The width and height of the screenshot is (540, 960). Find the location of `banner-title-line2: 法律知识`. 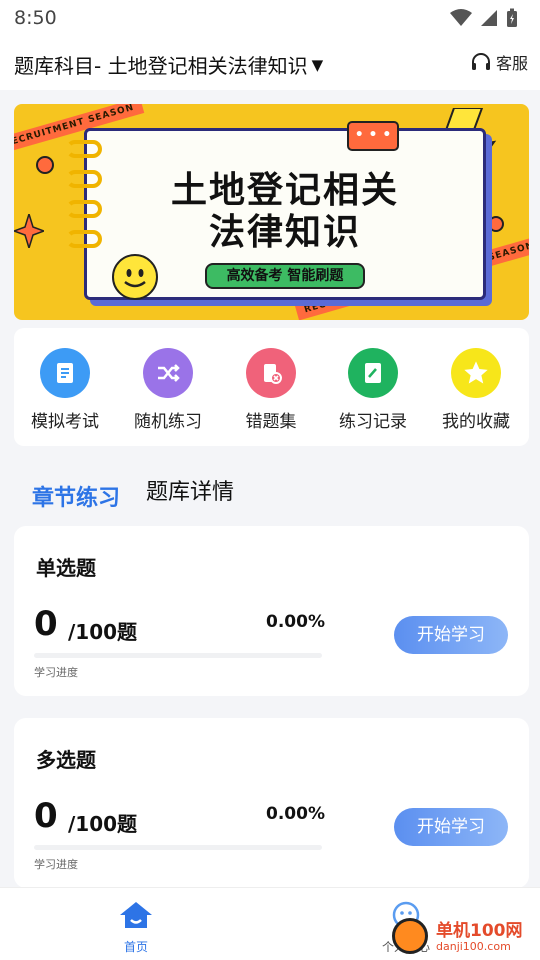

banner-title-line2: 法律知识 is located at coordinates (284, 232).